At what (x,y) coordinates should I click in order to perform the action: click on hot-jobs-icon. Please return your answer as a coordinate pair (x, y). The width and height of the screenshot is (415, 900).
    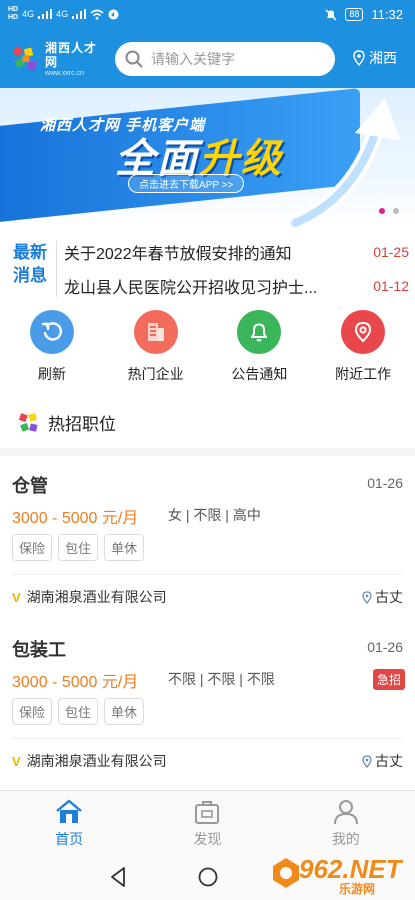
    Looking at the image, I should click on (28, 422).